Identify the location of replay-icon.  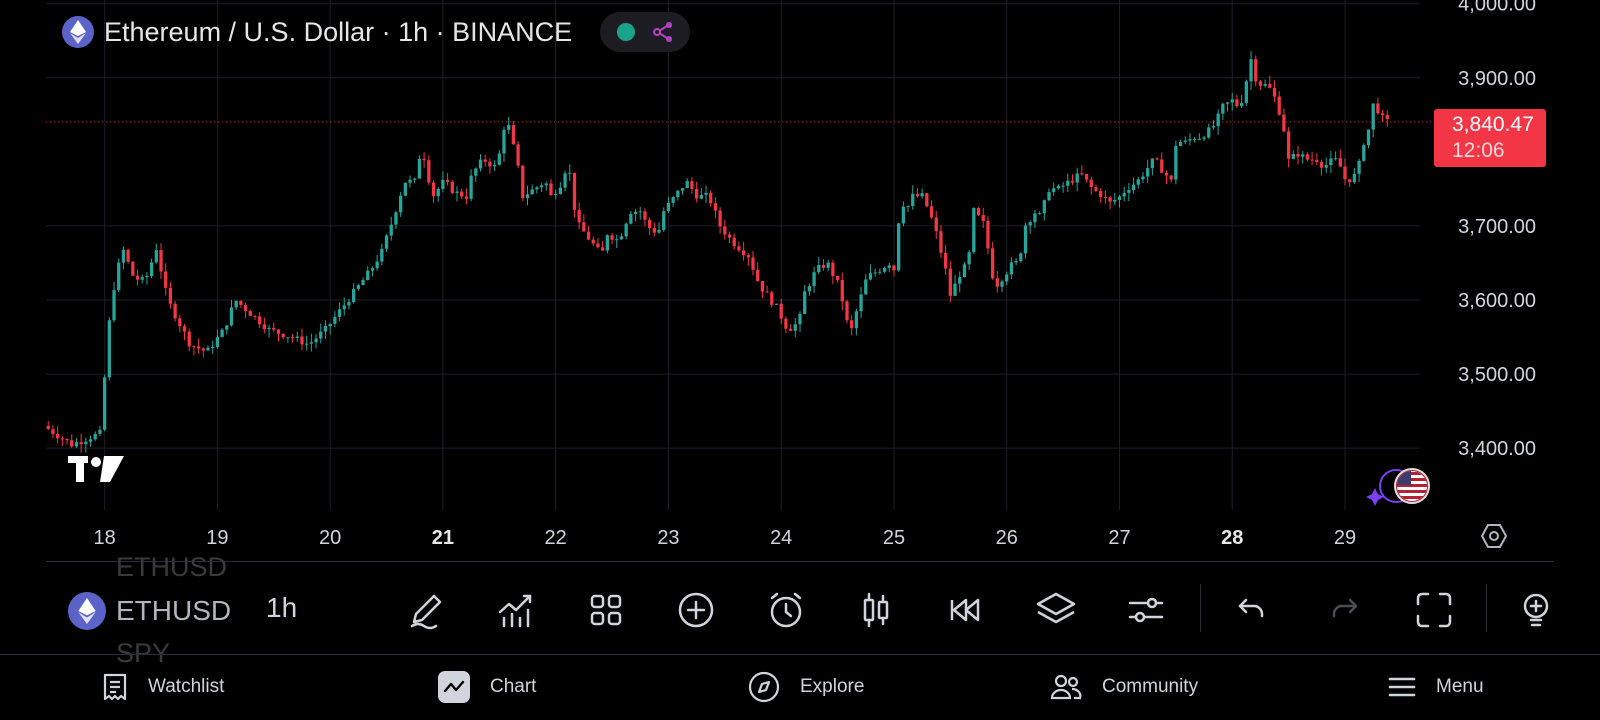
(966, 610).